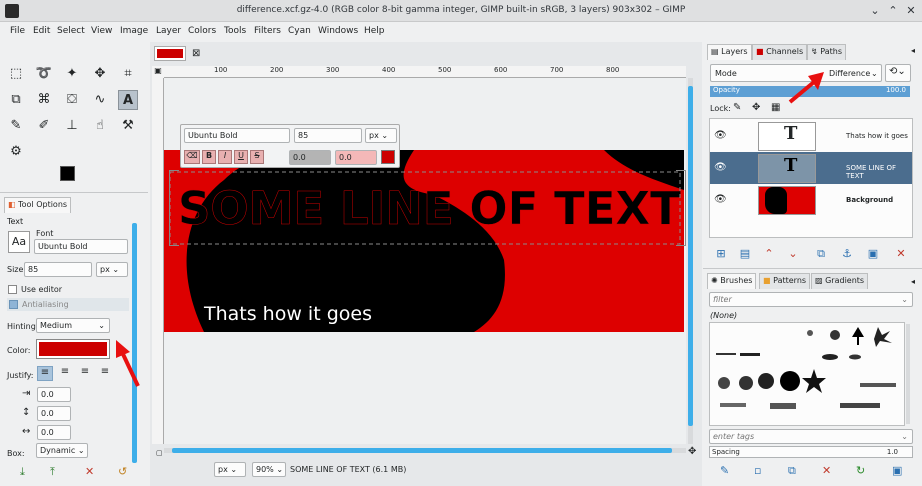 The image size is (922, 486). Describe the element at coordinates (875, 11) in the screenshot. I see `minimize-icon: ⌄` at that location.